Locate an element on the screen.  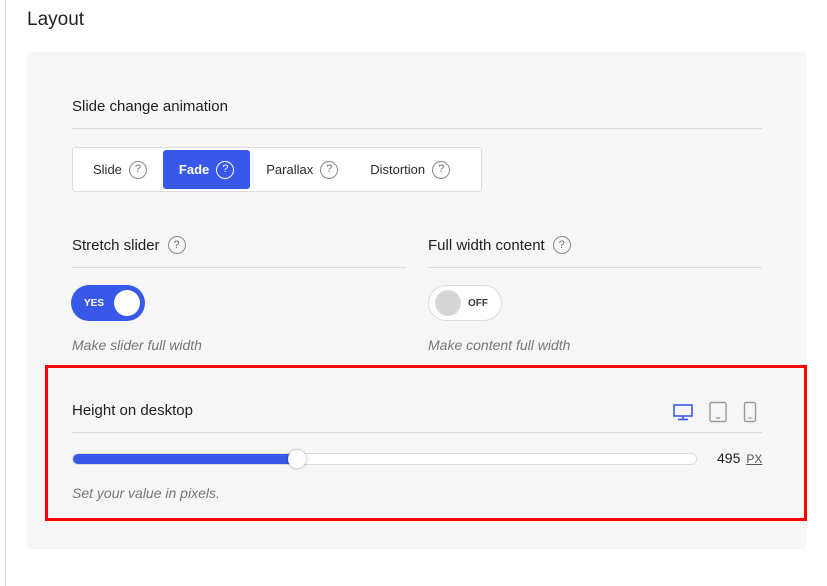
animation-option-fade: Fade ? is located at coordinates (206, 169).